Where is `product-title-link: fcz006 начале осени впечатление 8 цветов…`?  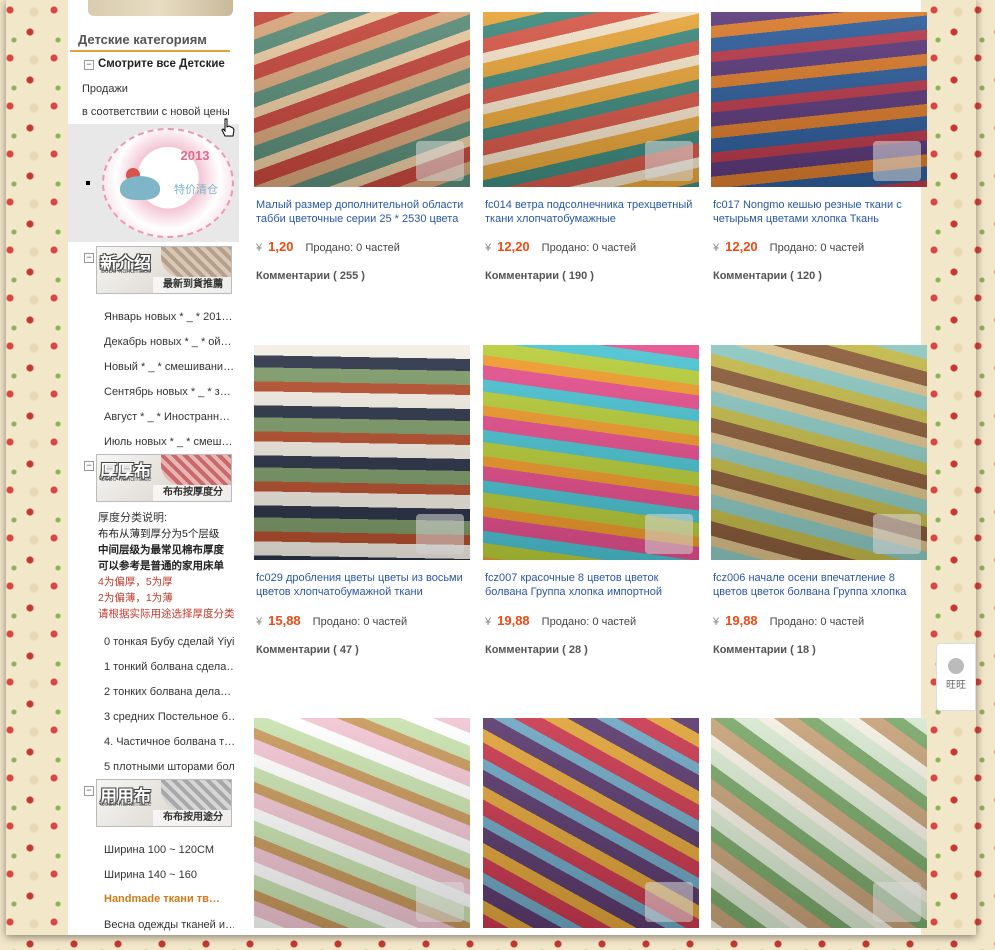
product-title-link: fcz006 начале осени впечатление 8 цветов… is located at coordinates (820, 585).